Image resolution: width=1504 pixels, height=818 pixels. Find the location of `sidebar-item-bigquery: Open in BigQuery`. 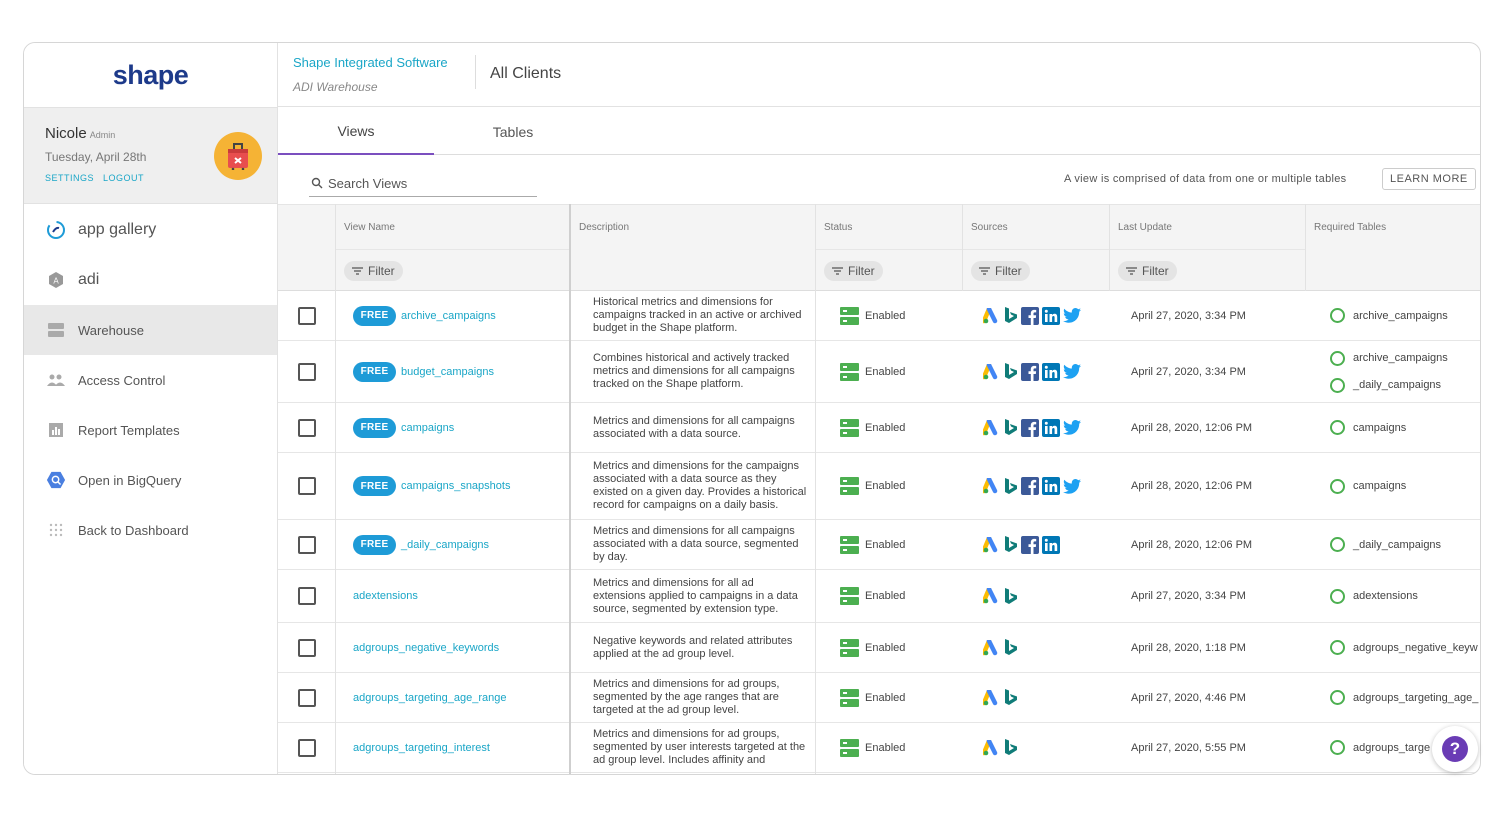

sidebar-item-bigquery: Open in BigQuery is located at coordinates (150, 480).